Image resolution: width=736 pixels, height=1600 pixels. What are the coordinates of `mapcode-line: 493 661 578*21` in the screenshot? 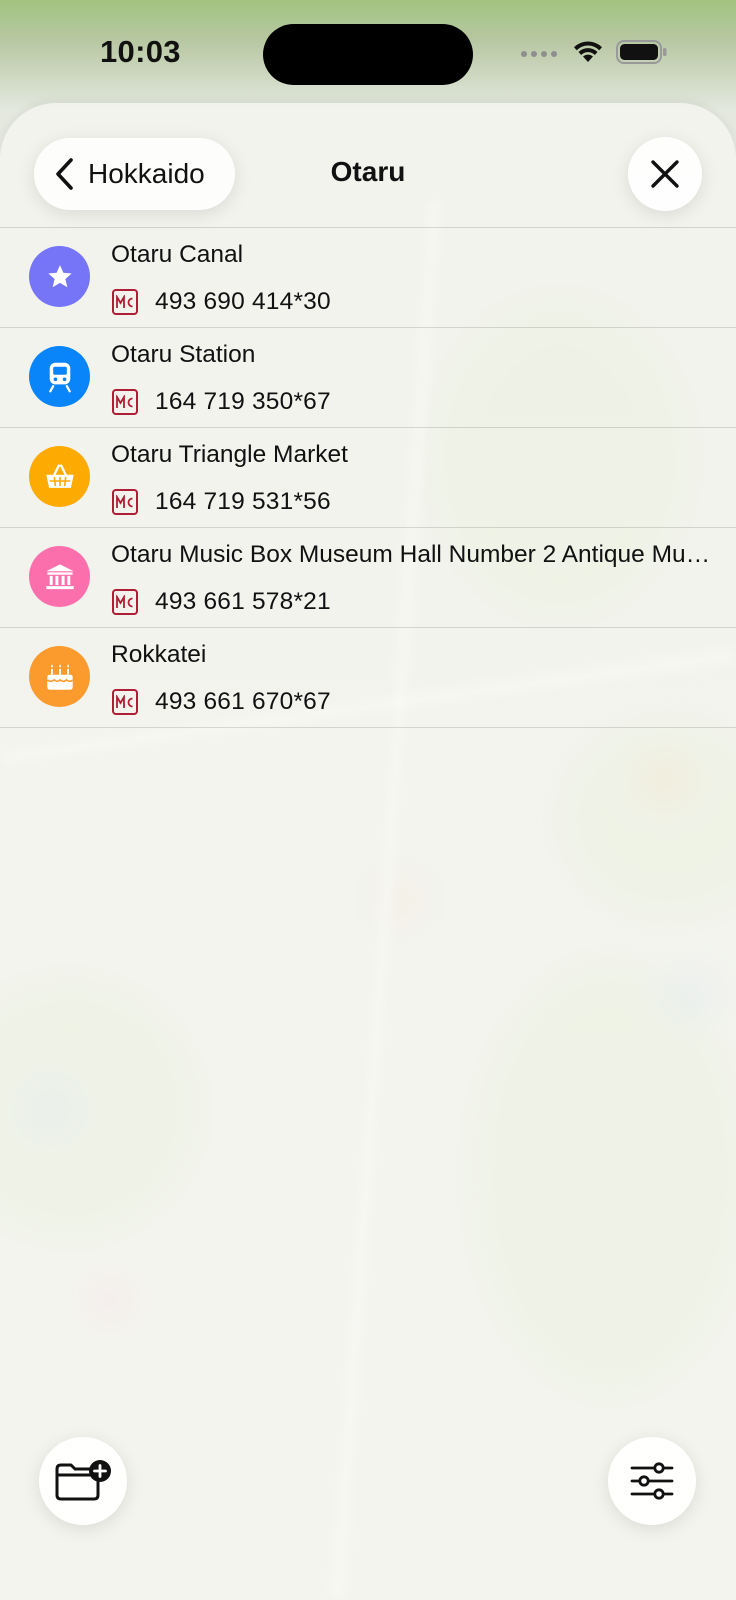 It's located at (221, 602).